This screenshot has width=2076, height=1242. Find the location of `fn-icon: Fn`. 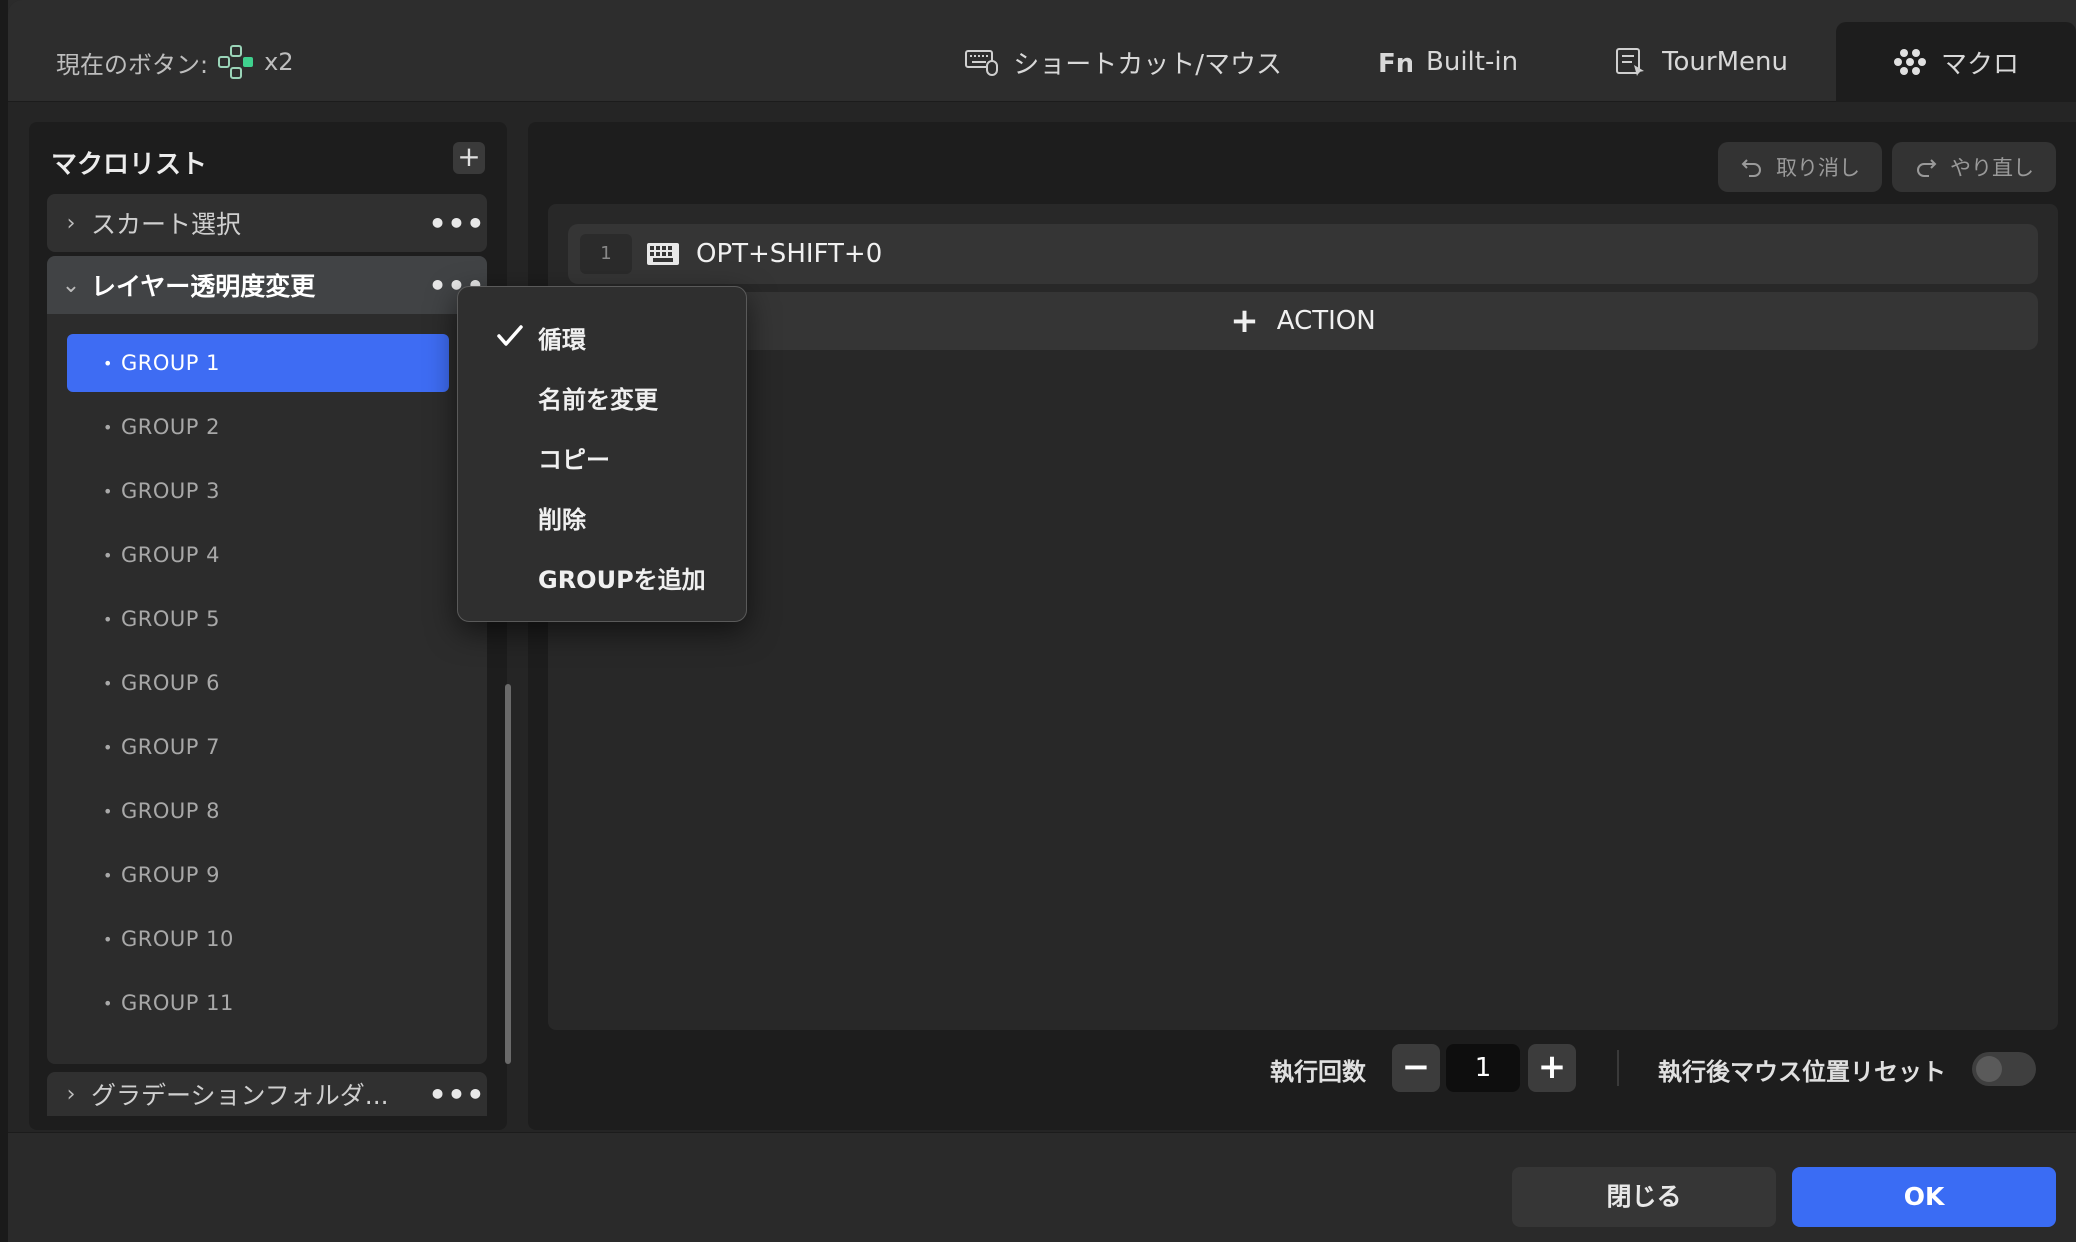

fn-icon: Fn is located at coordinates (1395, 63).